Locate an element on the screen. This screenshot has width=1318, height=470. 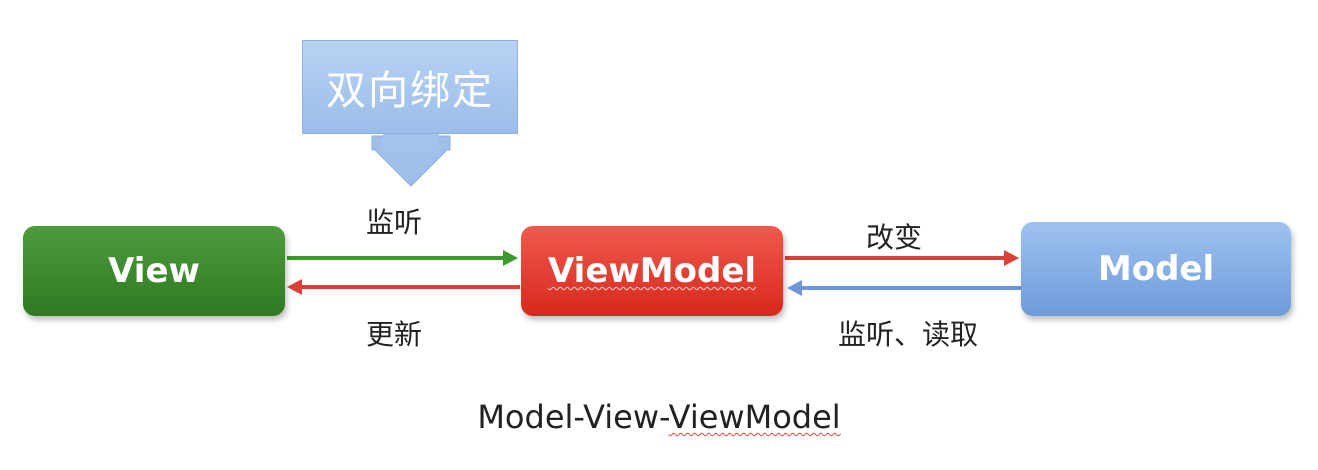
node-model-label: Model is located at coordinates (1156, 269).